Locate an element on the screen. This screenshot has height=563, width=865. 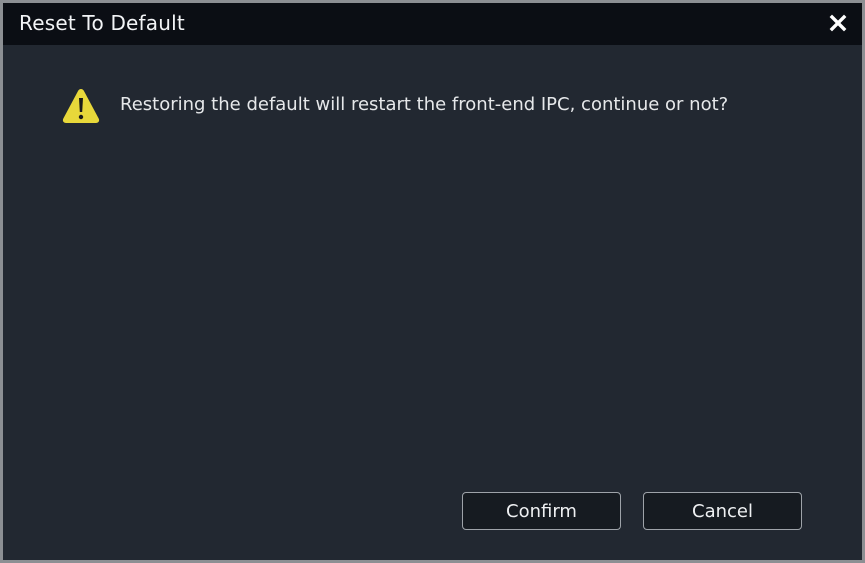
warning-triangle-icon is located at coordinates (81, 106).